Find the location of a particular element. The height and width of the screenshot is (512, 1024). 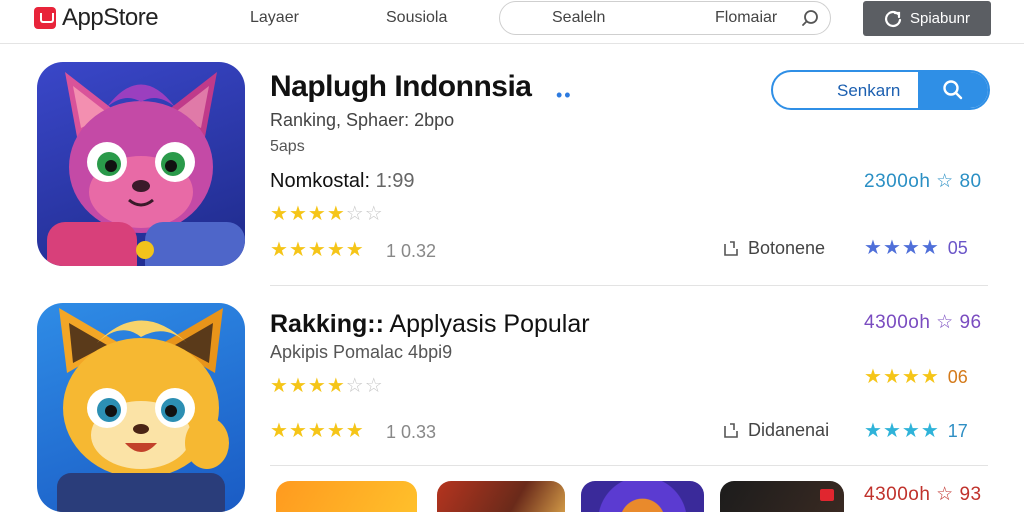

ranking-developer-link: Didanenai is located at coordinates (775, 430).